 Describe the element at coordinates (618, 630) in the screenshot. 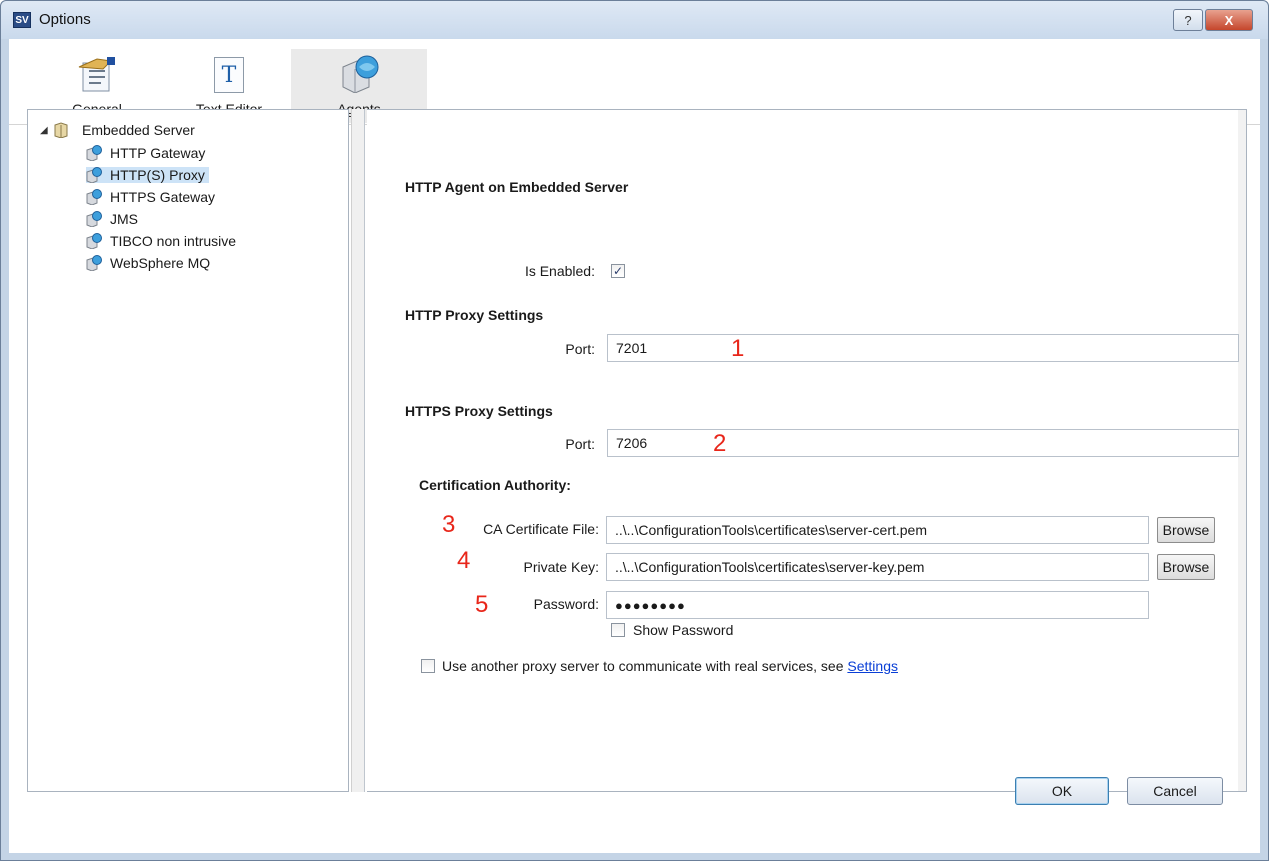

I see `show-password-checkbox` at that location.